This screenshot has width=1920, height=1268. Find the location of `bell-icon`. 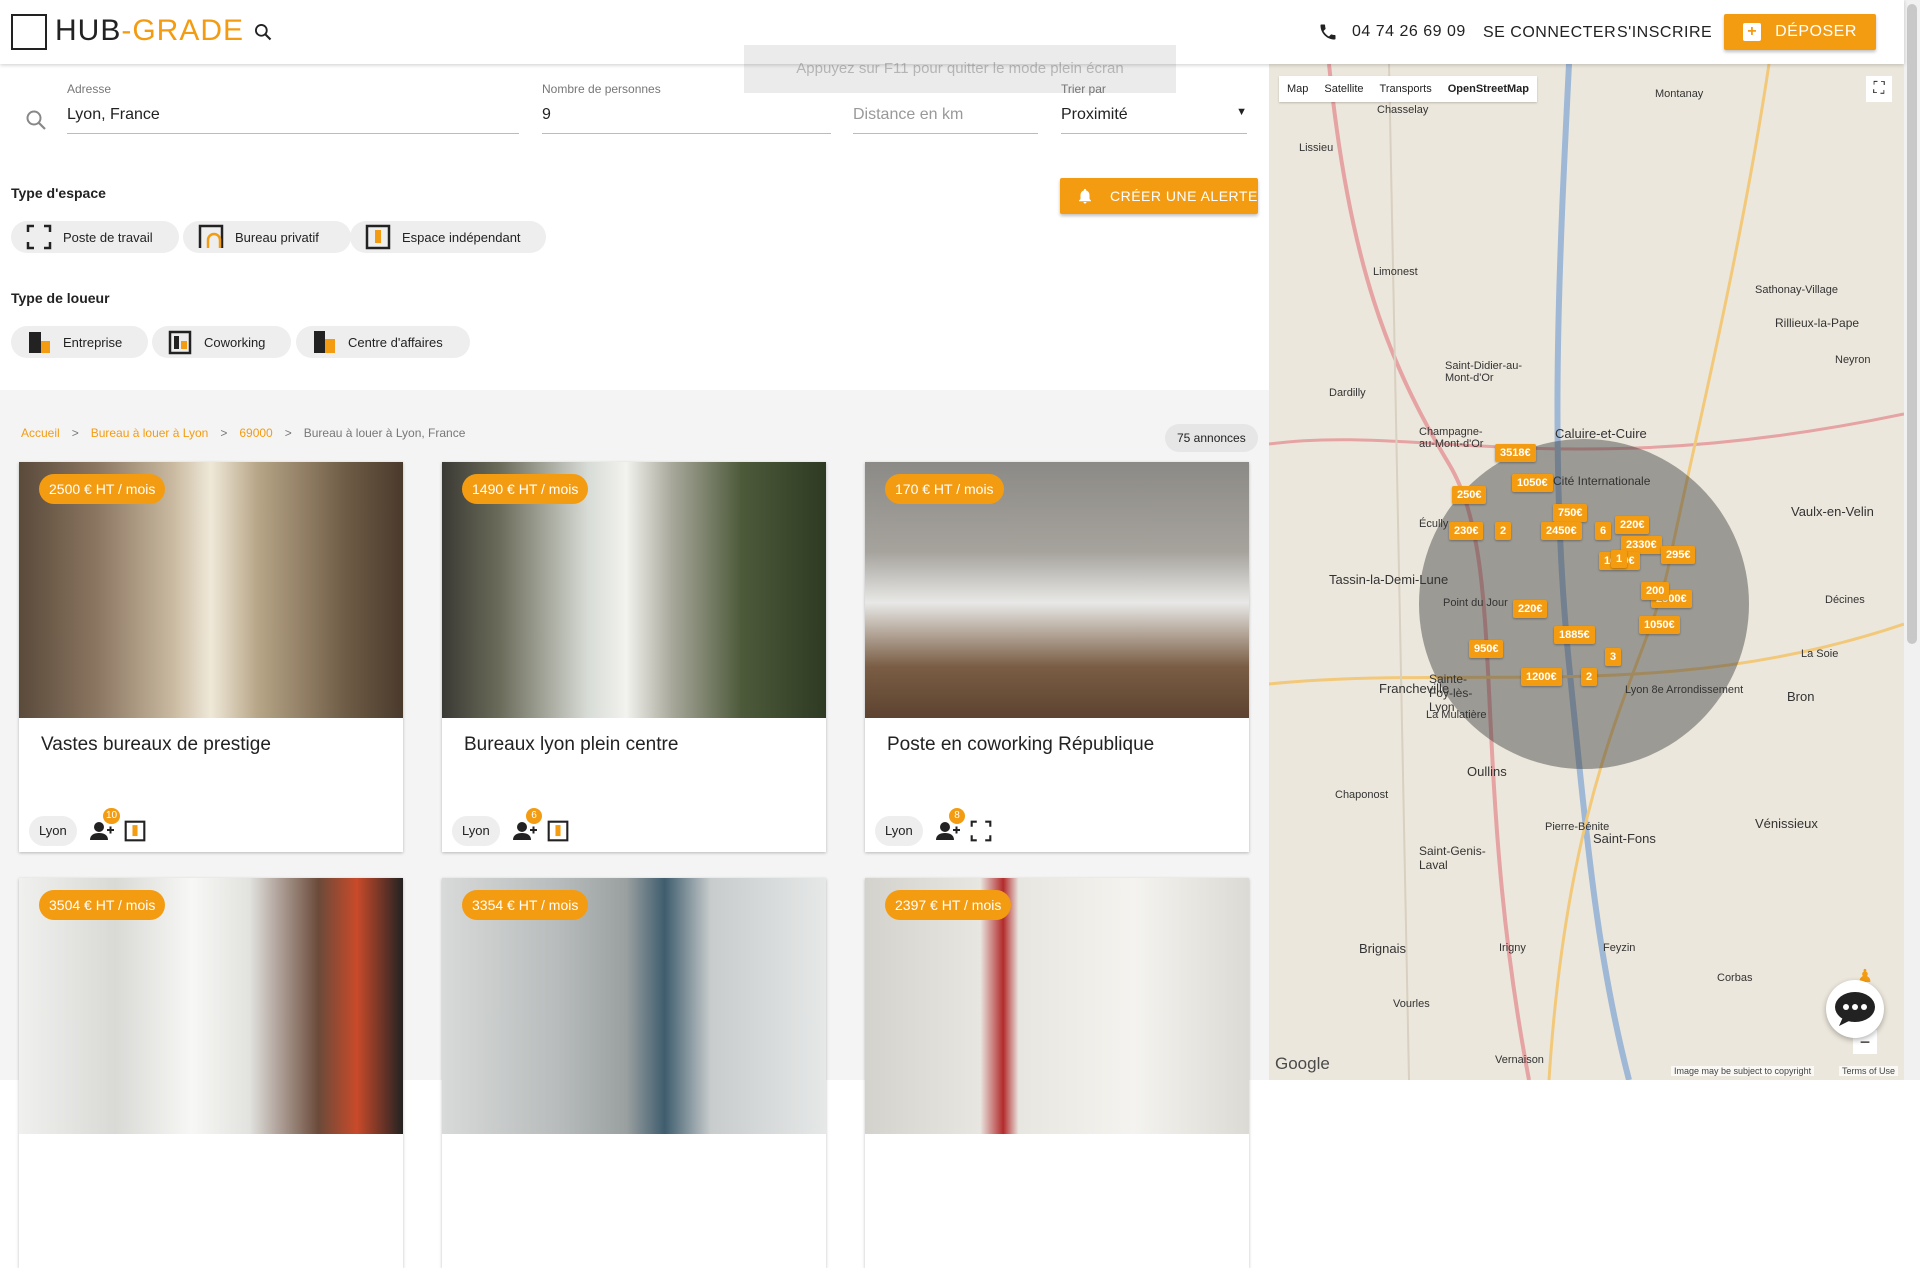

bell-icon is located at coordinates (1085, 196).